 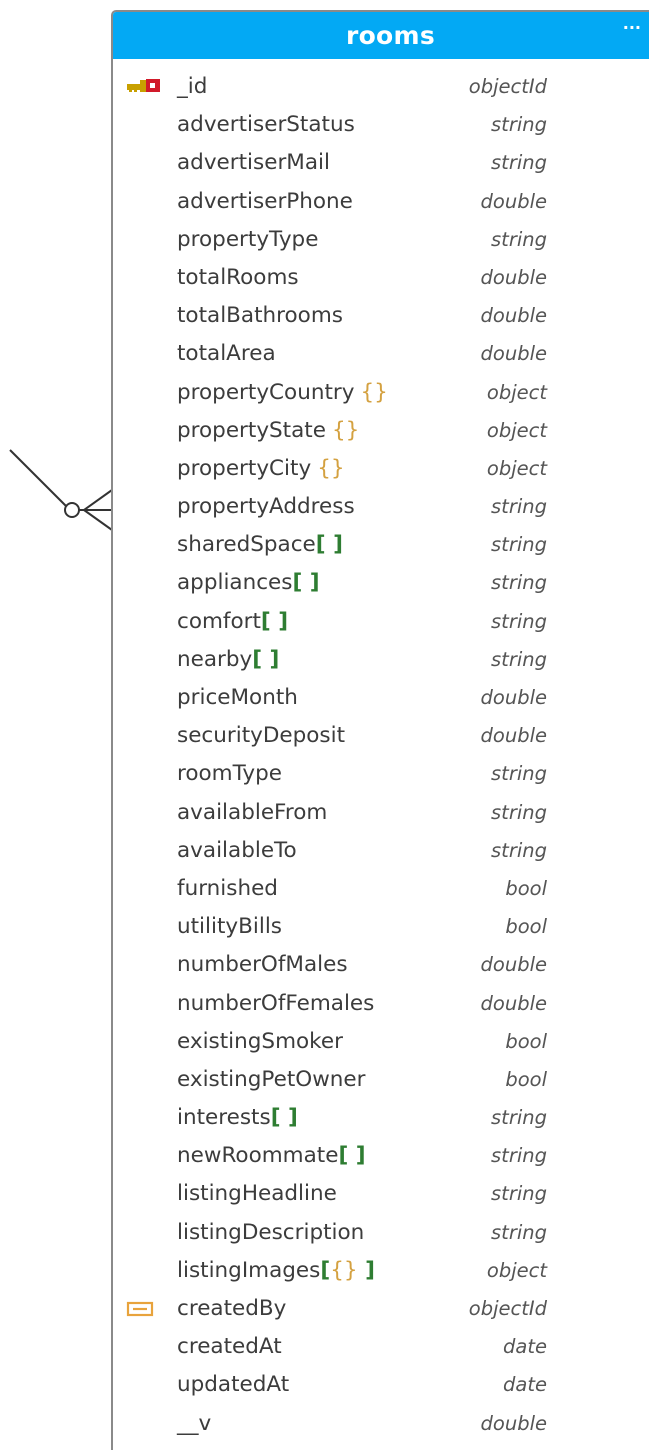 I want to click on field-name-text: existingSmoker, so click(x=260, y=1041).